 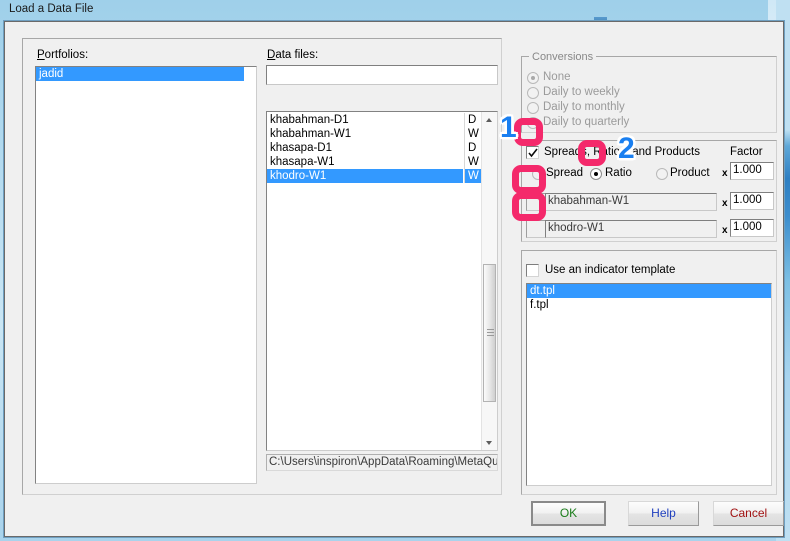 I want to click on table-row: khasapa-W1, so click(x=365, y=162).